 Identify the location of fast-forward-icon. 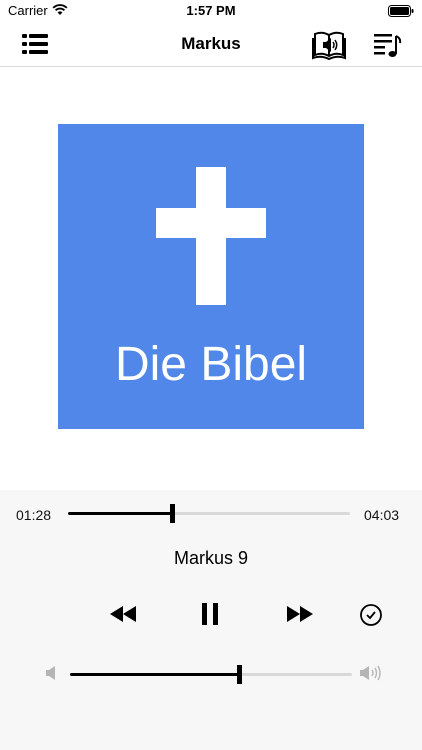
(300, 616).